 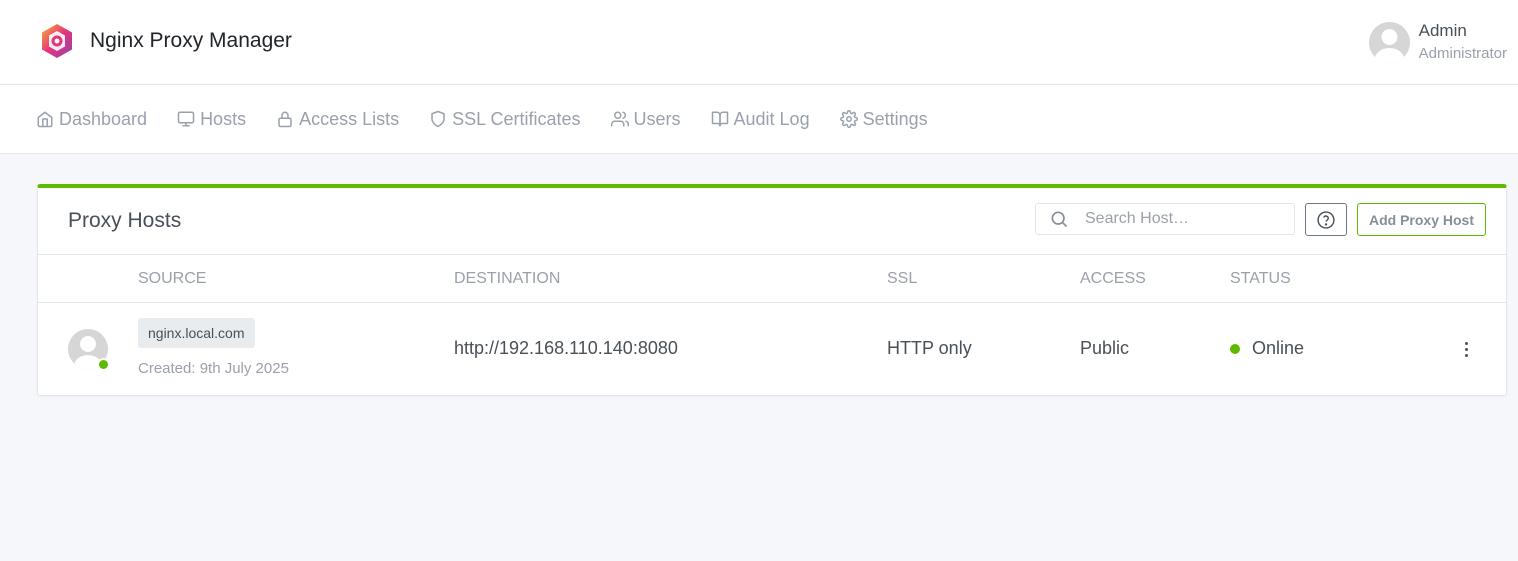 I want to click on ssl-cell: HTTP only, so click(x=929, y=348).